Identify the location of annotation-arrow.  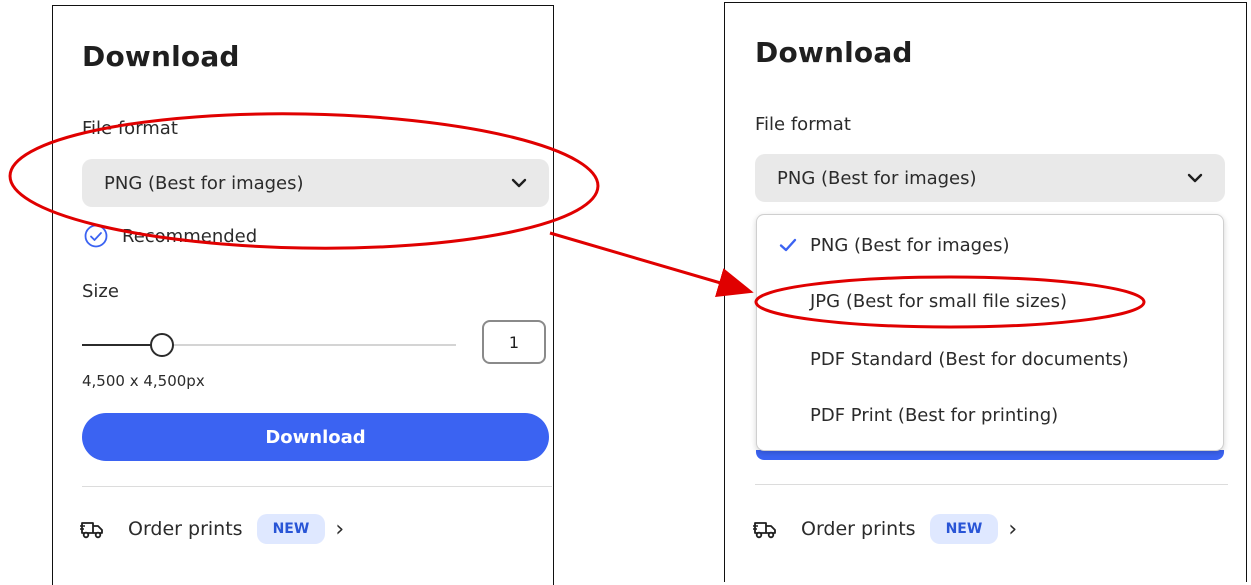
(651, 264).